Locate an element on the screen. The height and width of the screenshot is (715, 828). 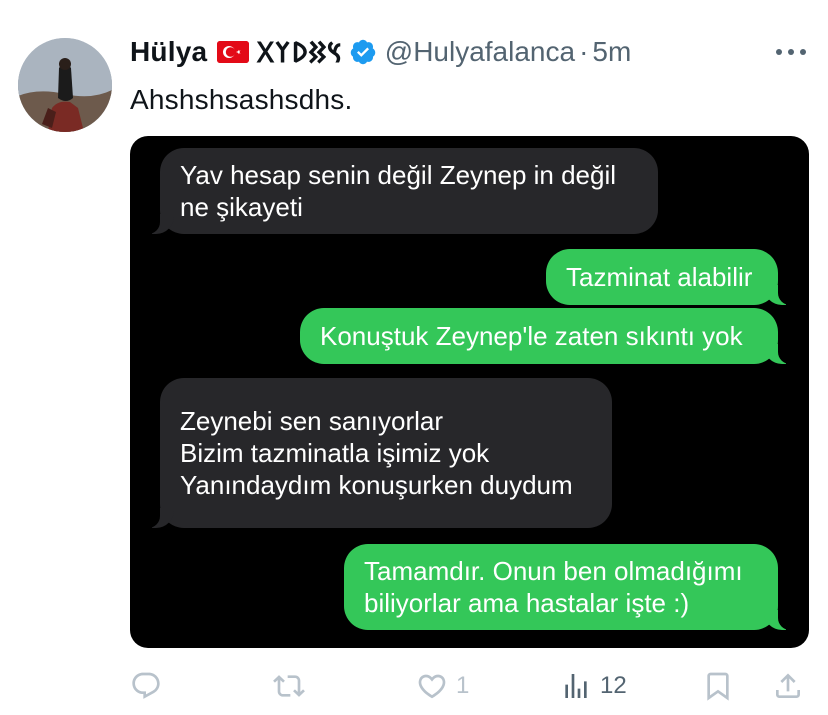
message-line: biliyorlar ama hastalar işte :) is located at coordinates (527, 603).